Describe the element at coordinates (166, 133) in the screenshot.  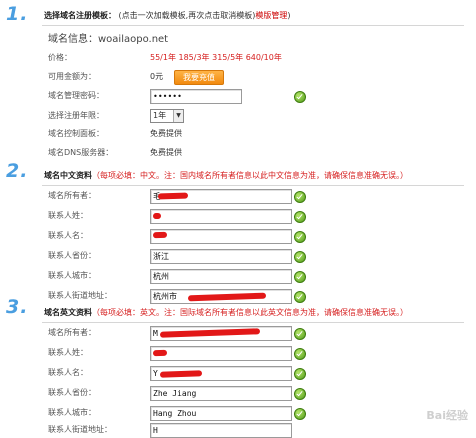
I see `panel-value: 免费提供` at that location.